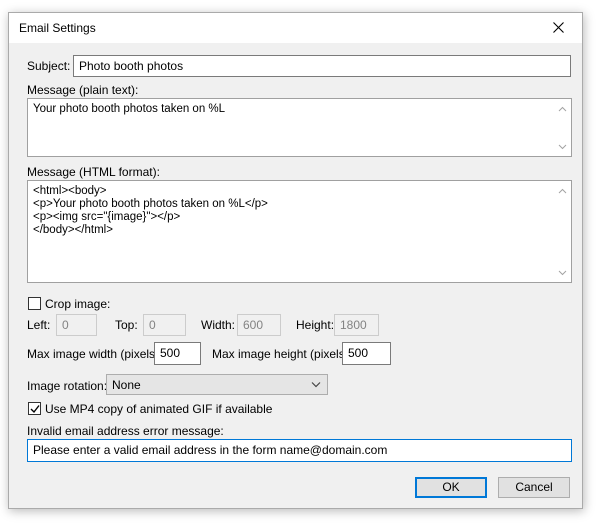 The height and width of the screenshot is (531, 606). I want to click on crop-top-input: 0, so click(164, 325).